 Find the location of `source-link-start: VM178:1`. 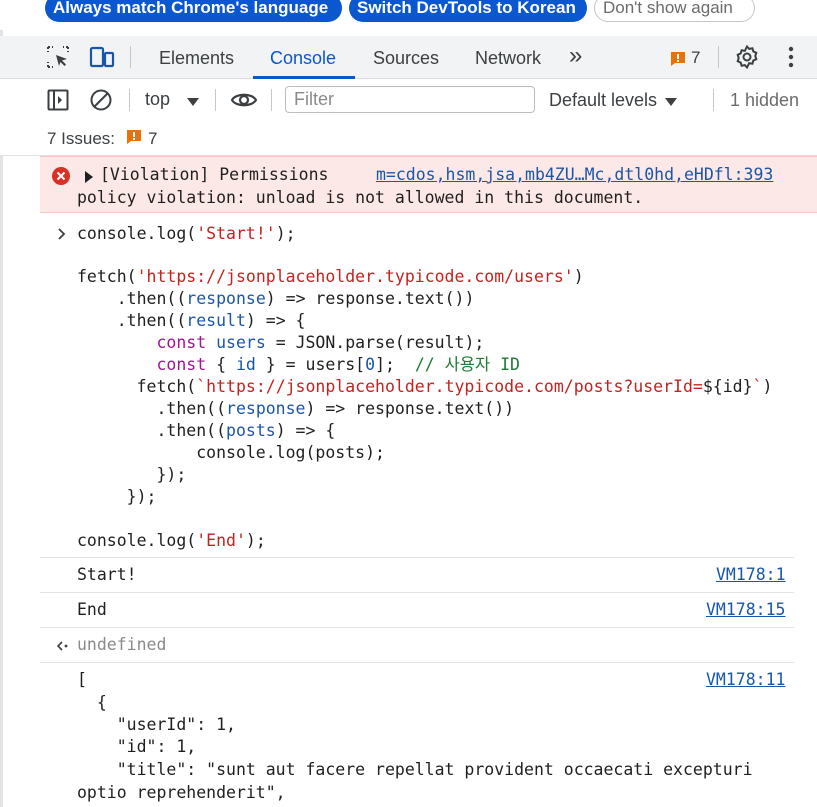

source-link-start: VM178:1 is located at coordinates (751, 575).